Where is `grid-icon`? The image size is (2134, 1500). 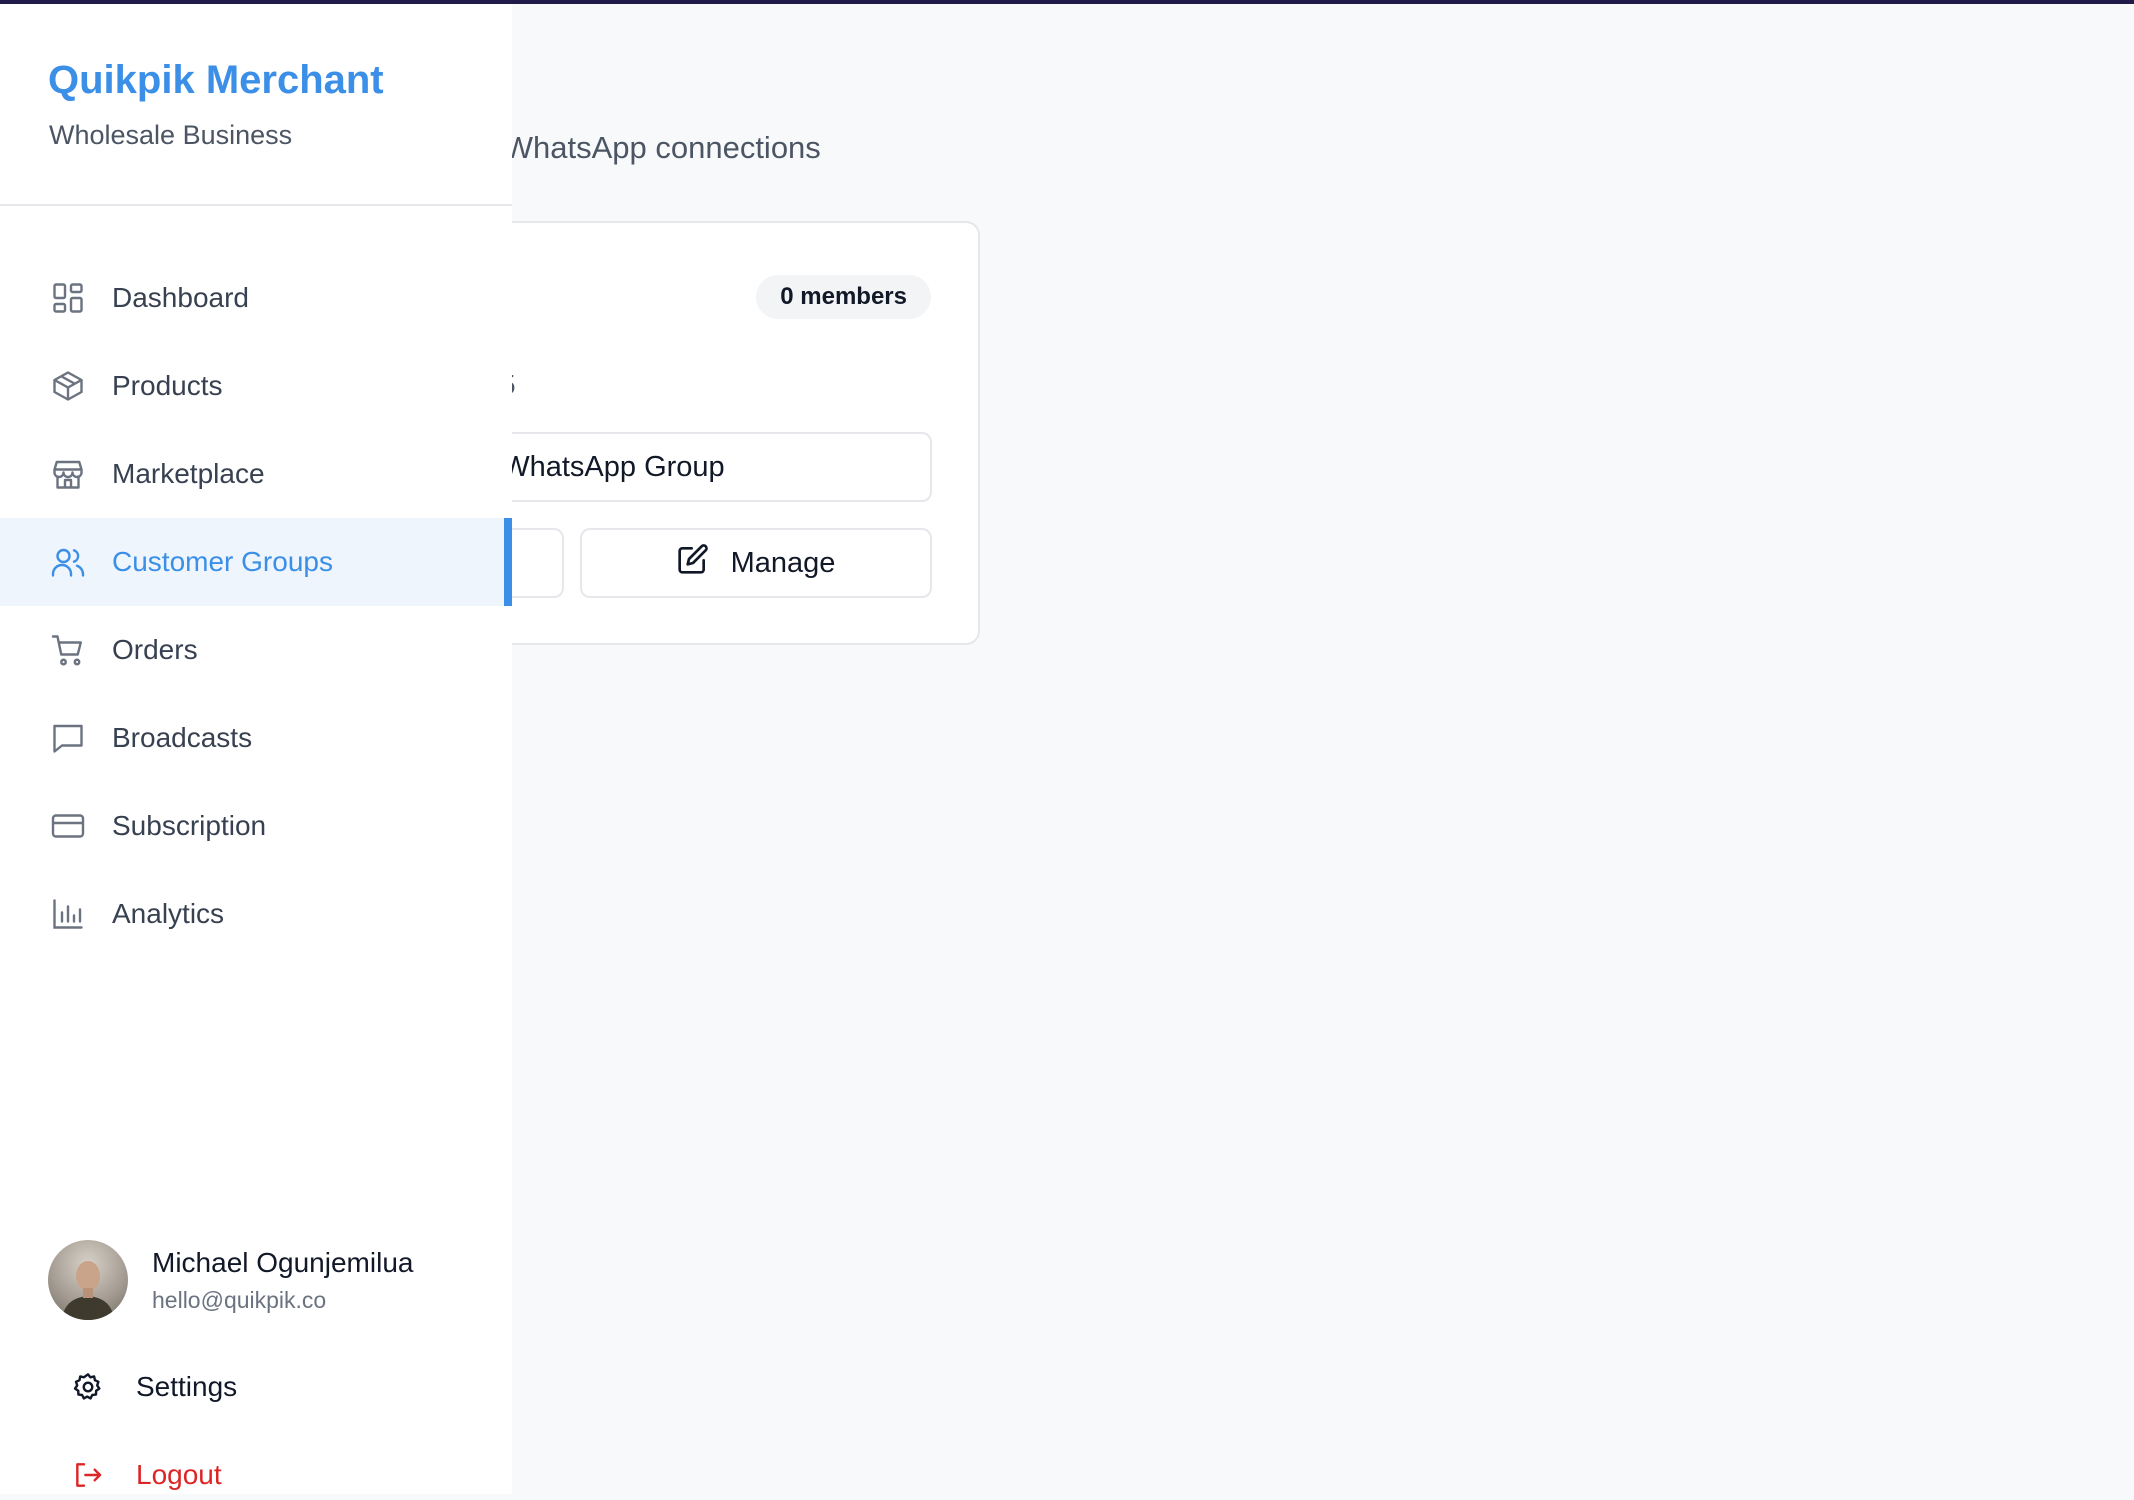 grid-icon is located at coordinates (68, 298).